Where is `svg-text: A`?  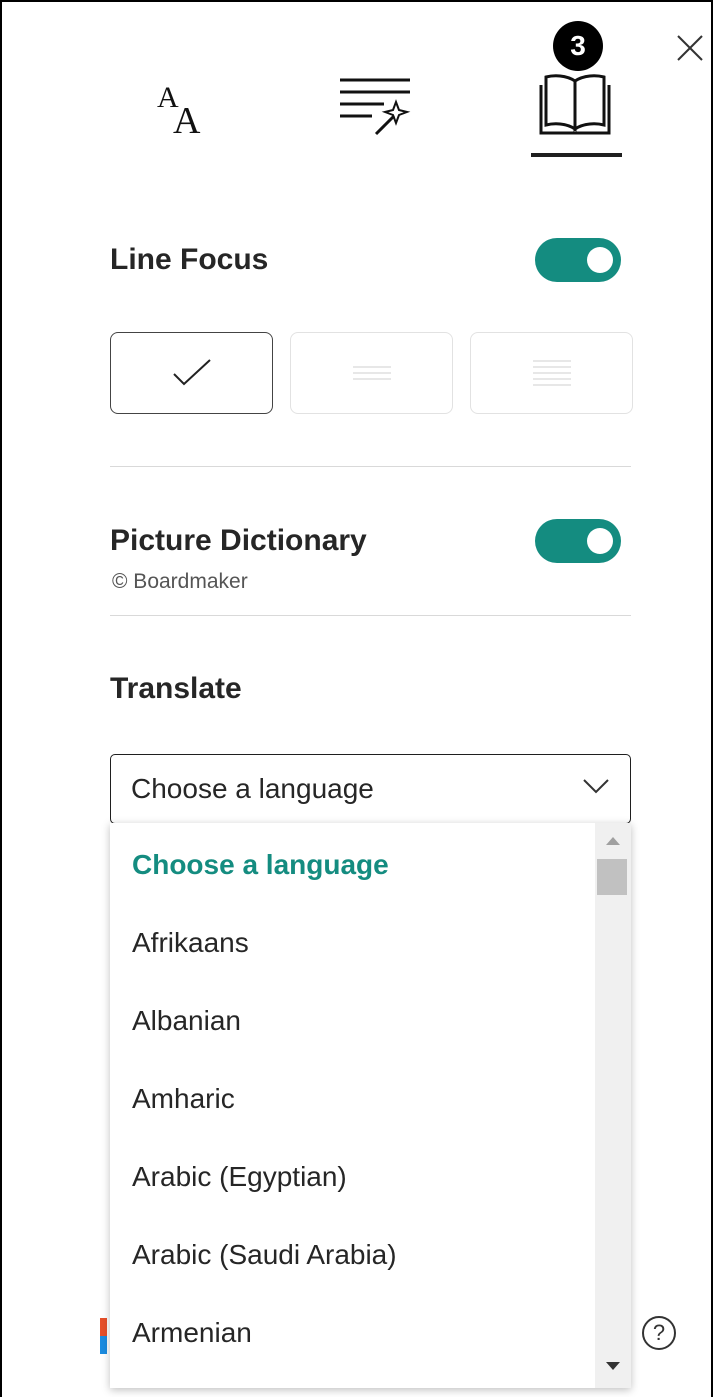 svg-text: A is located at coordinates (187, 117).